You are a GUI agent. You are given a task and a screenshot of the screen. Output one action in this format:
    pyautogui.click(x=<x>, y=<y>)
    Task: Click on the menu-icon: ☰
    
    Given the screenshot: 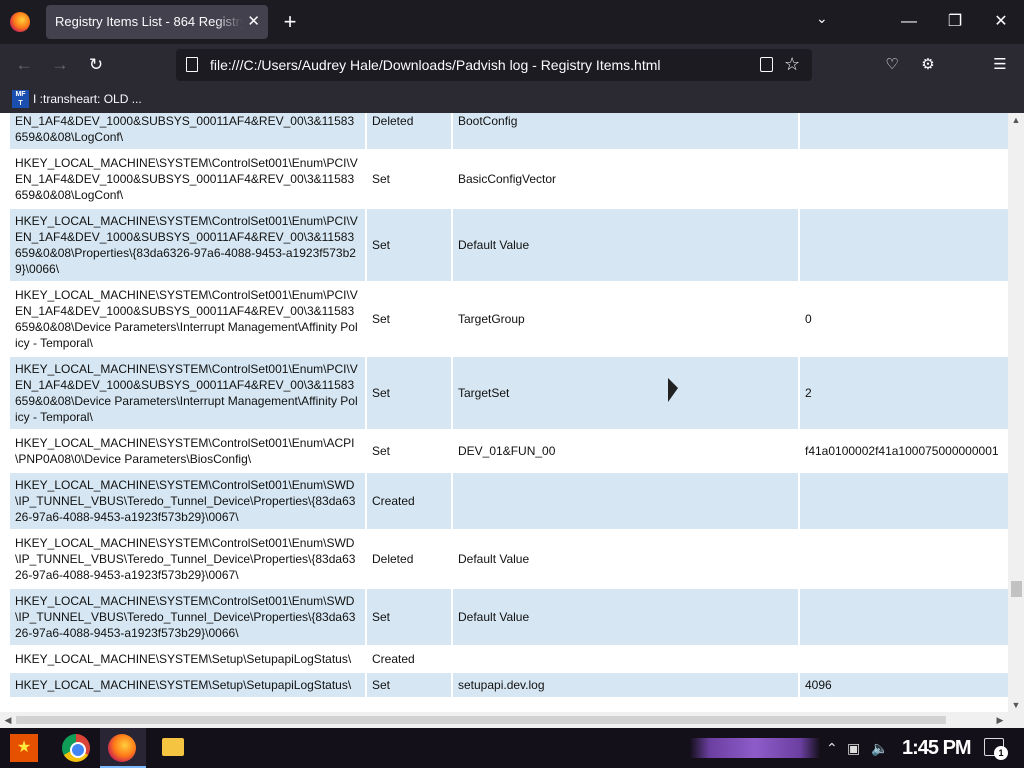 What is the action you would take?
    pyautogui.click(x=1000, y=65)
    